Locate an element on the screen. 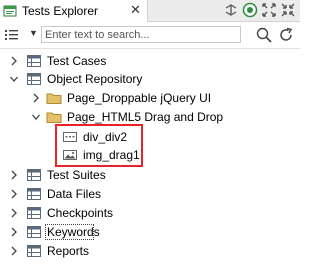 Image resolution: width=320 pixels, height=274 pixels. search-input is located at coordinates (141, 34).